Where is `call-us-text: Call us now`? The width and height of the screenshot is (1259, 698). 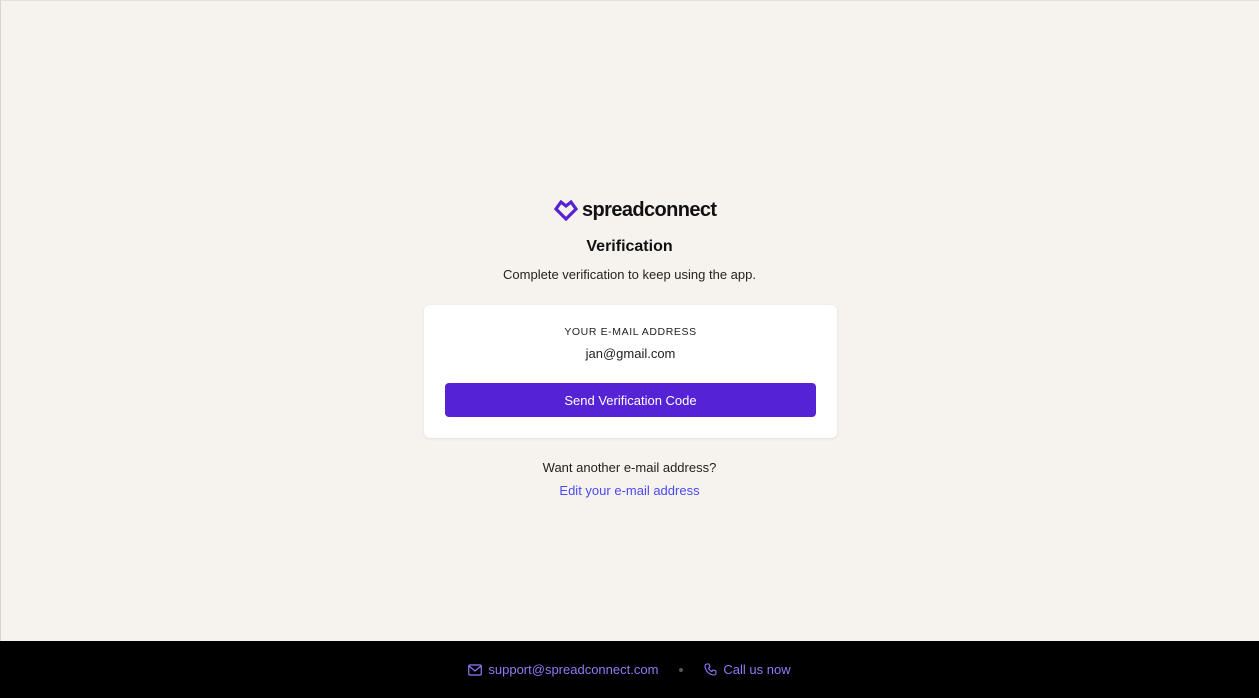
call-us-text: Call us now is located at coordinates (757, 669).